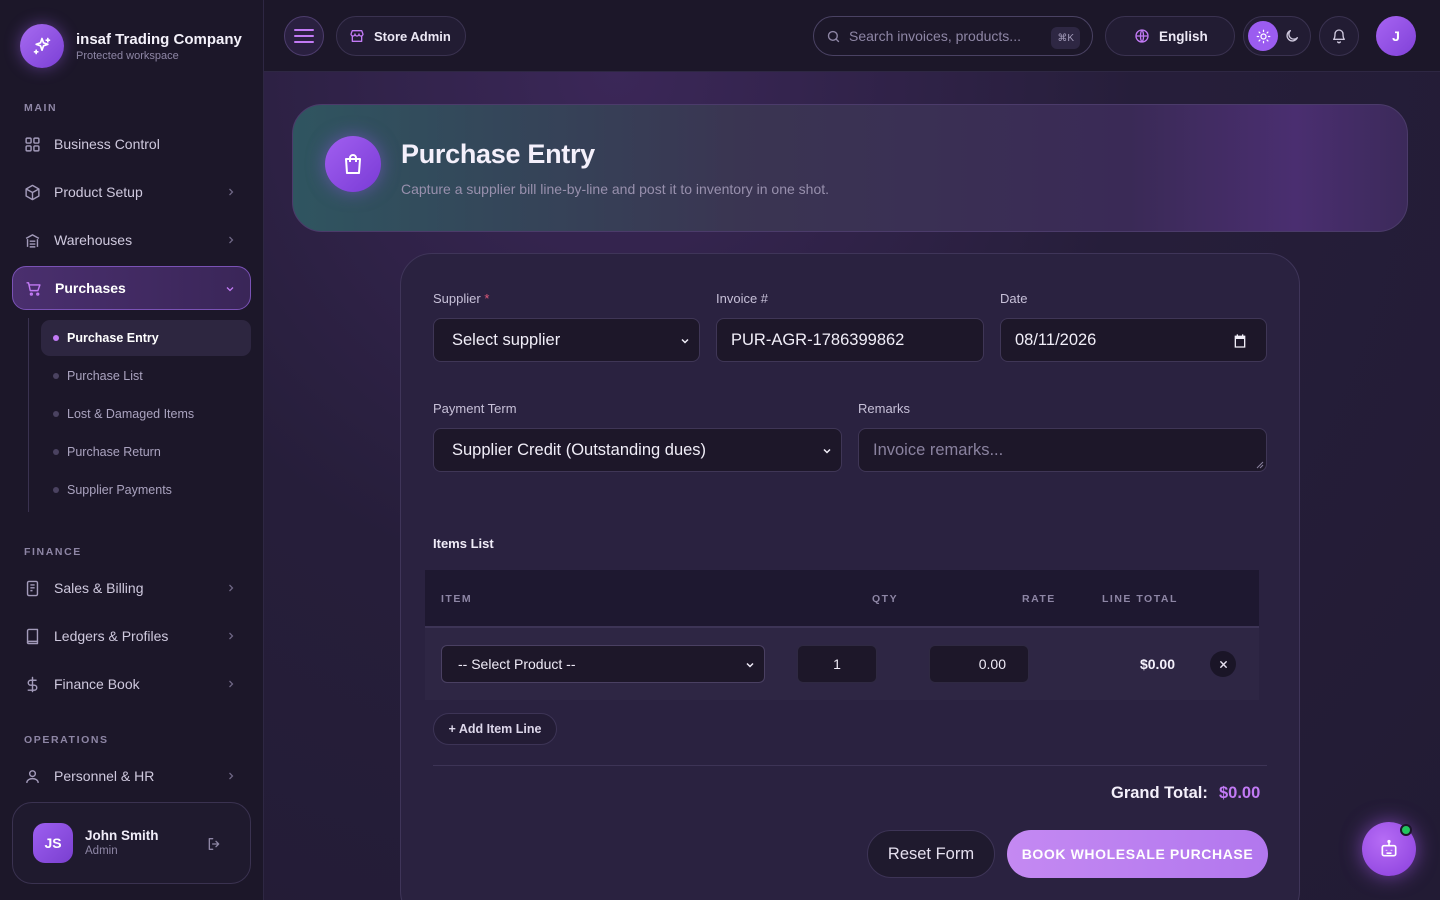 Image resolution: width=1440 pixels, height=900 pixels. What do you see at coordinates (1240, 341) in the screenshot?
I see `calendar-icon` at bounding box center [1240, 341].